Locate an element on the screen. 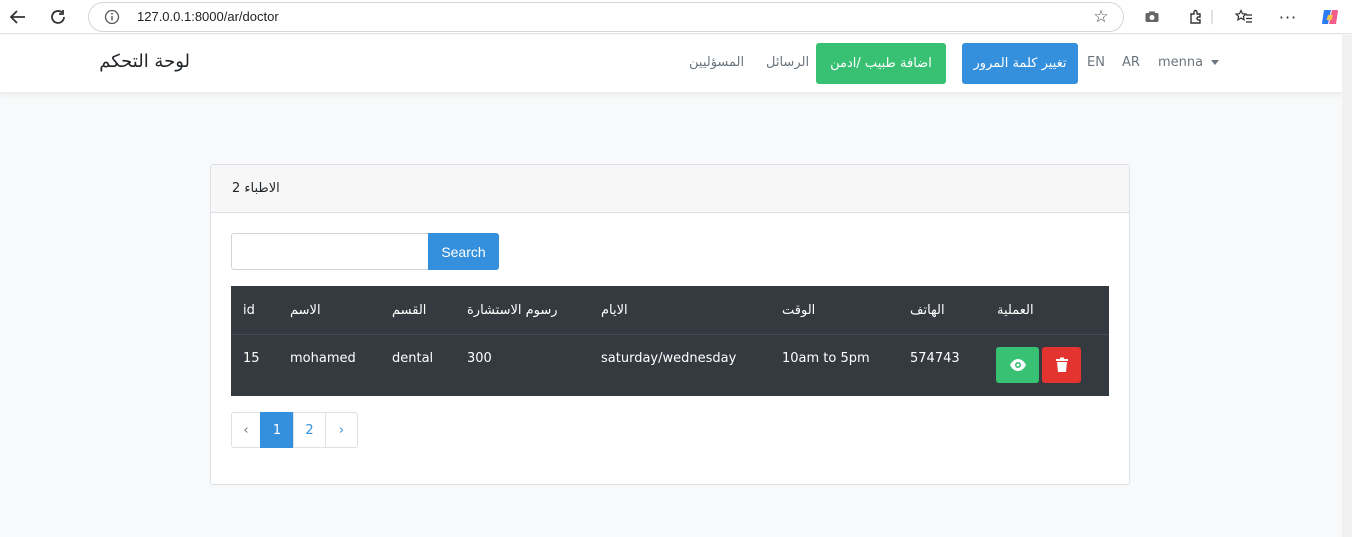 The width and height of the screenshot is (1352, 537). navbar-brand: لوحة التحكم is located at coordinates (144, 61).